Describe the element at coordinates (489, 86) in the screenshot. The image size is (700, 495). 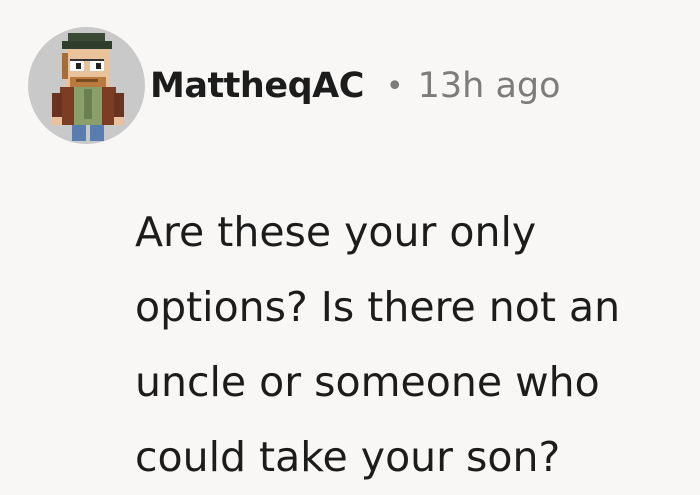
I see `timestamp: 13h ago` at that location.